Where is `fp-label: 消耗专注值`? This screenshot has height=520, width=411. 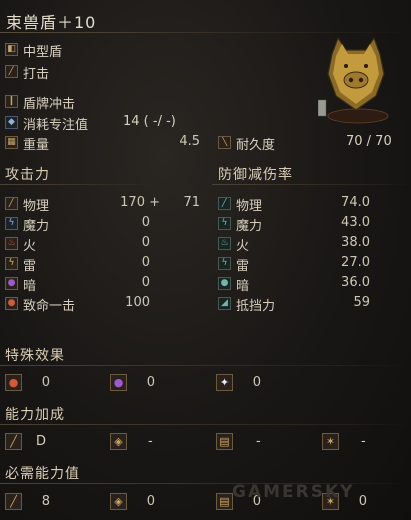 fp-label: 消耗专注值 is located at coordinates (56, 125).